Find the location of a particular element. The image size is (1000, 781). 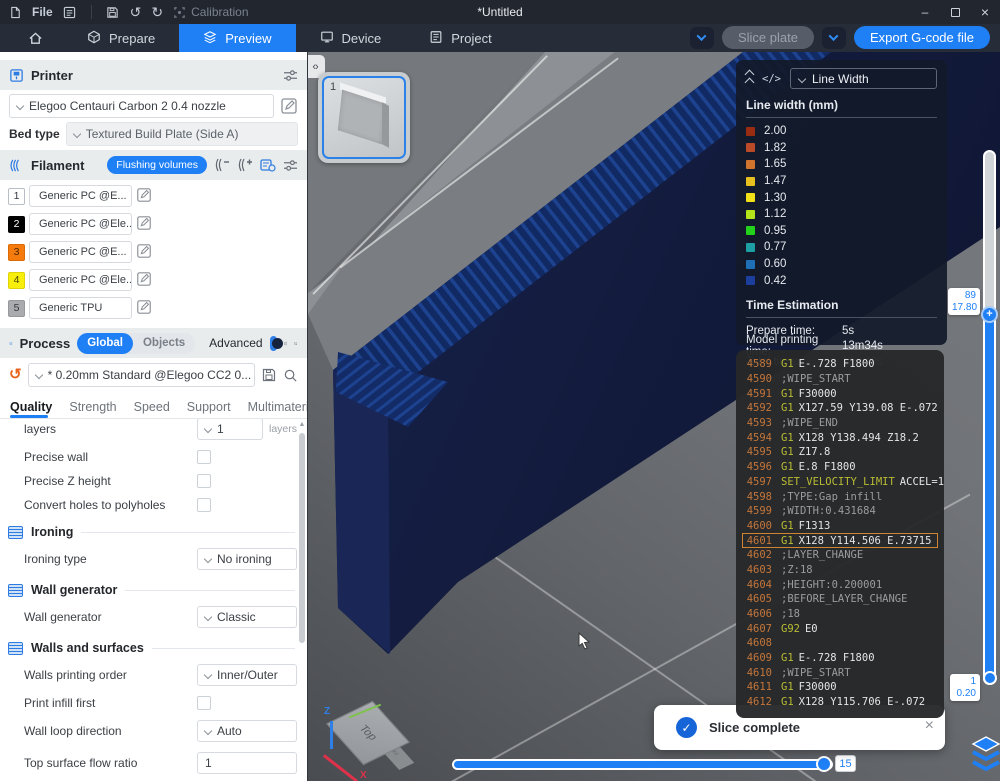

gcode-viewer-icon: </> is located at coordinates (771, 79).